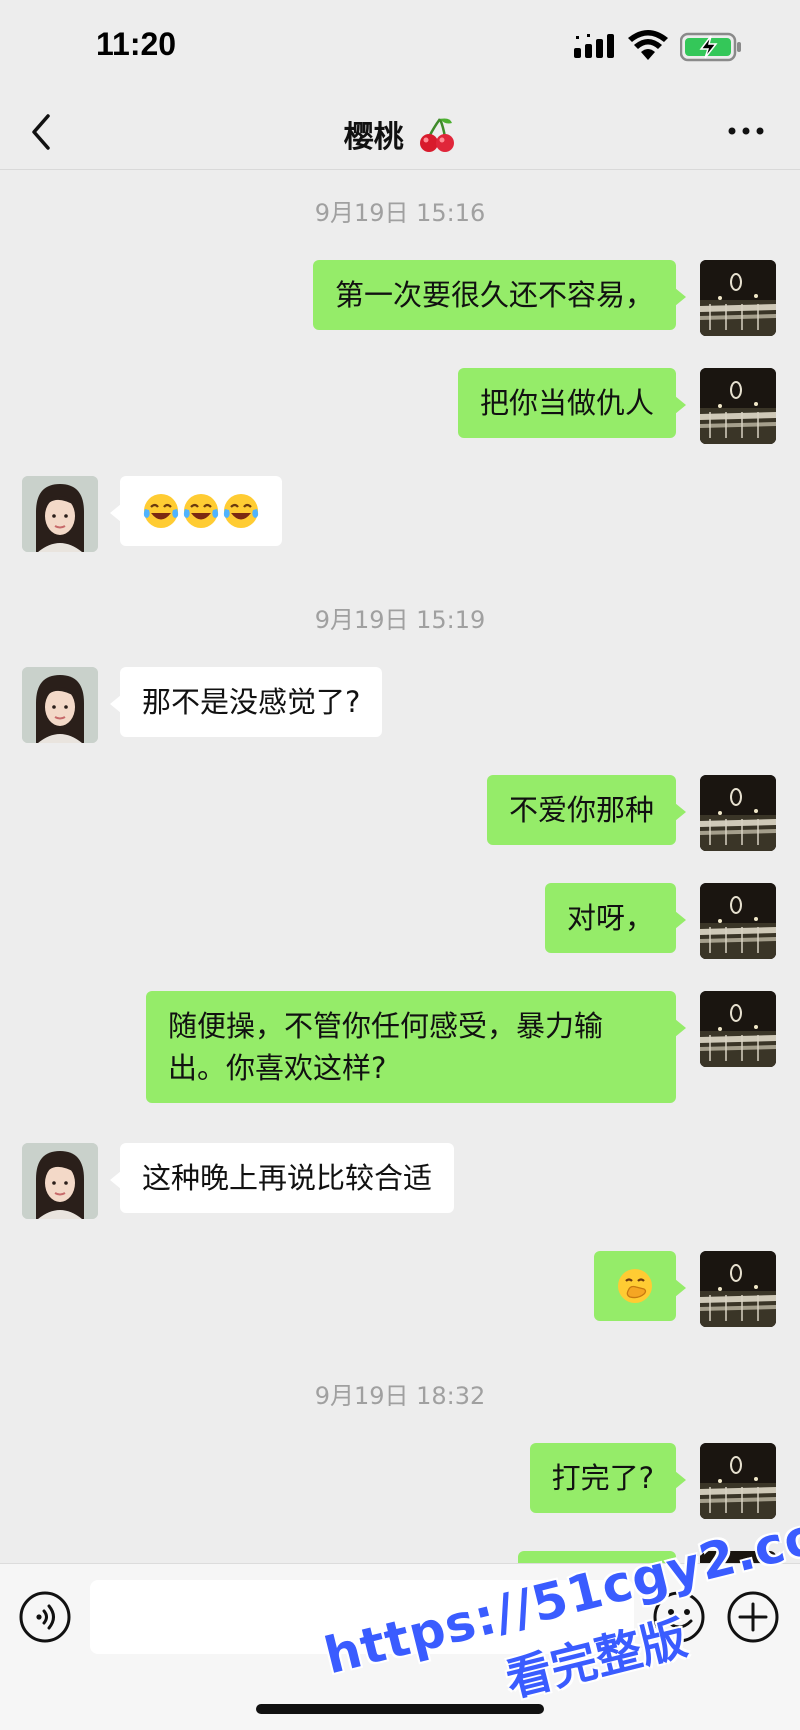  I want to click on status-bar: 11:20, so click(400, 48).